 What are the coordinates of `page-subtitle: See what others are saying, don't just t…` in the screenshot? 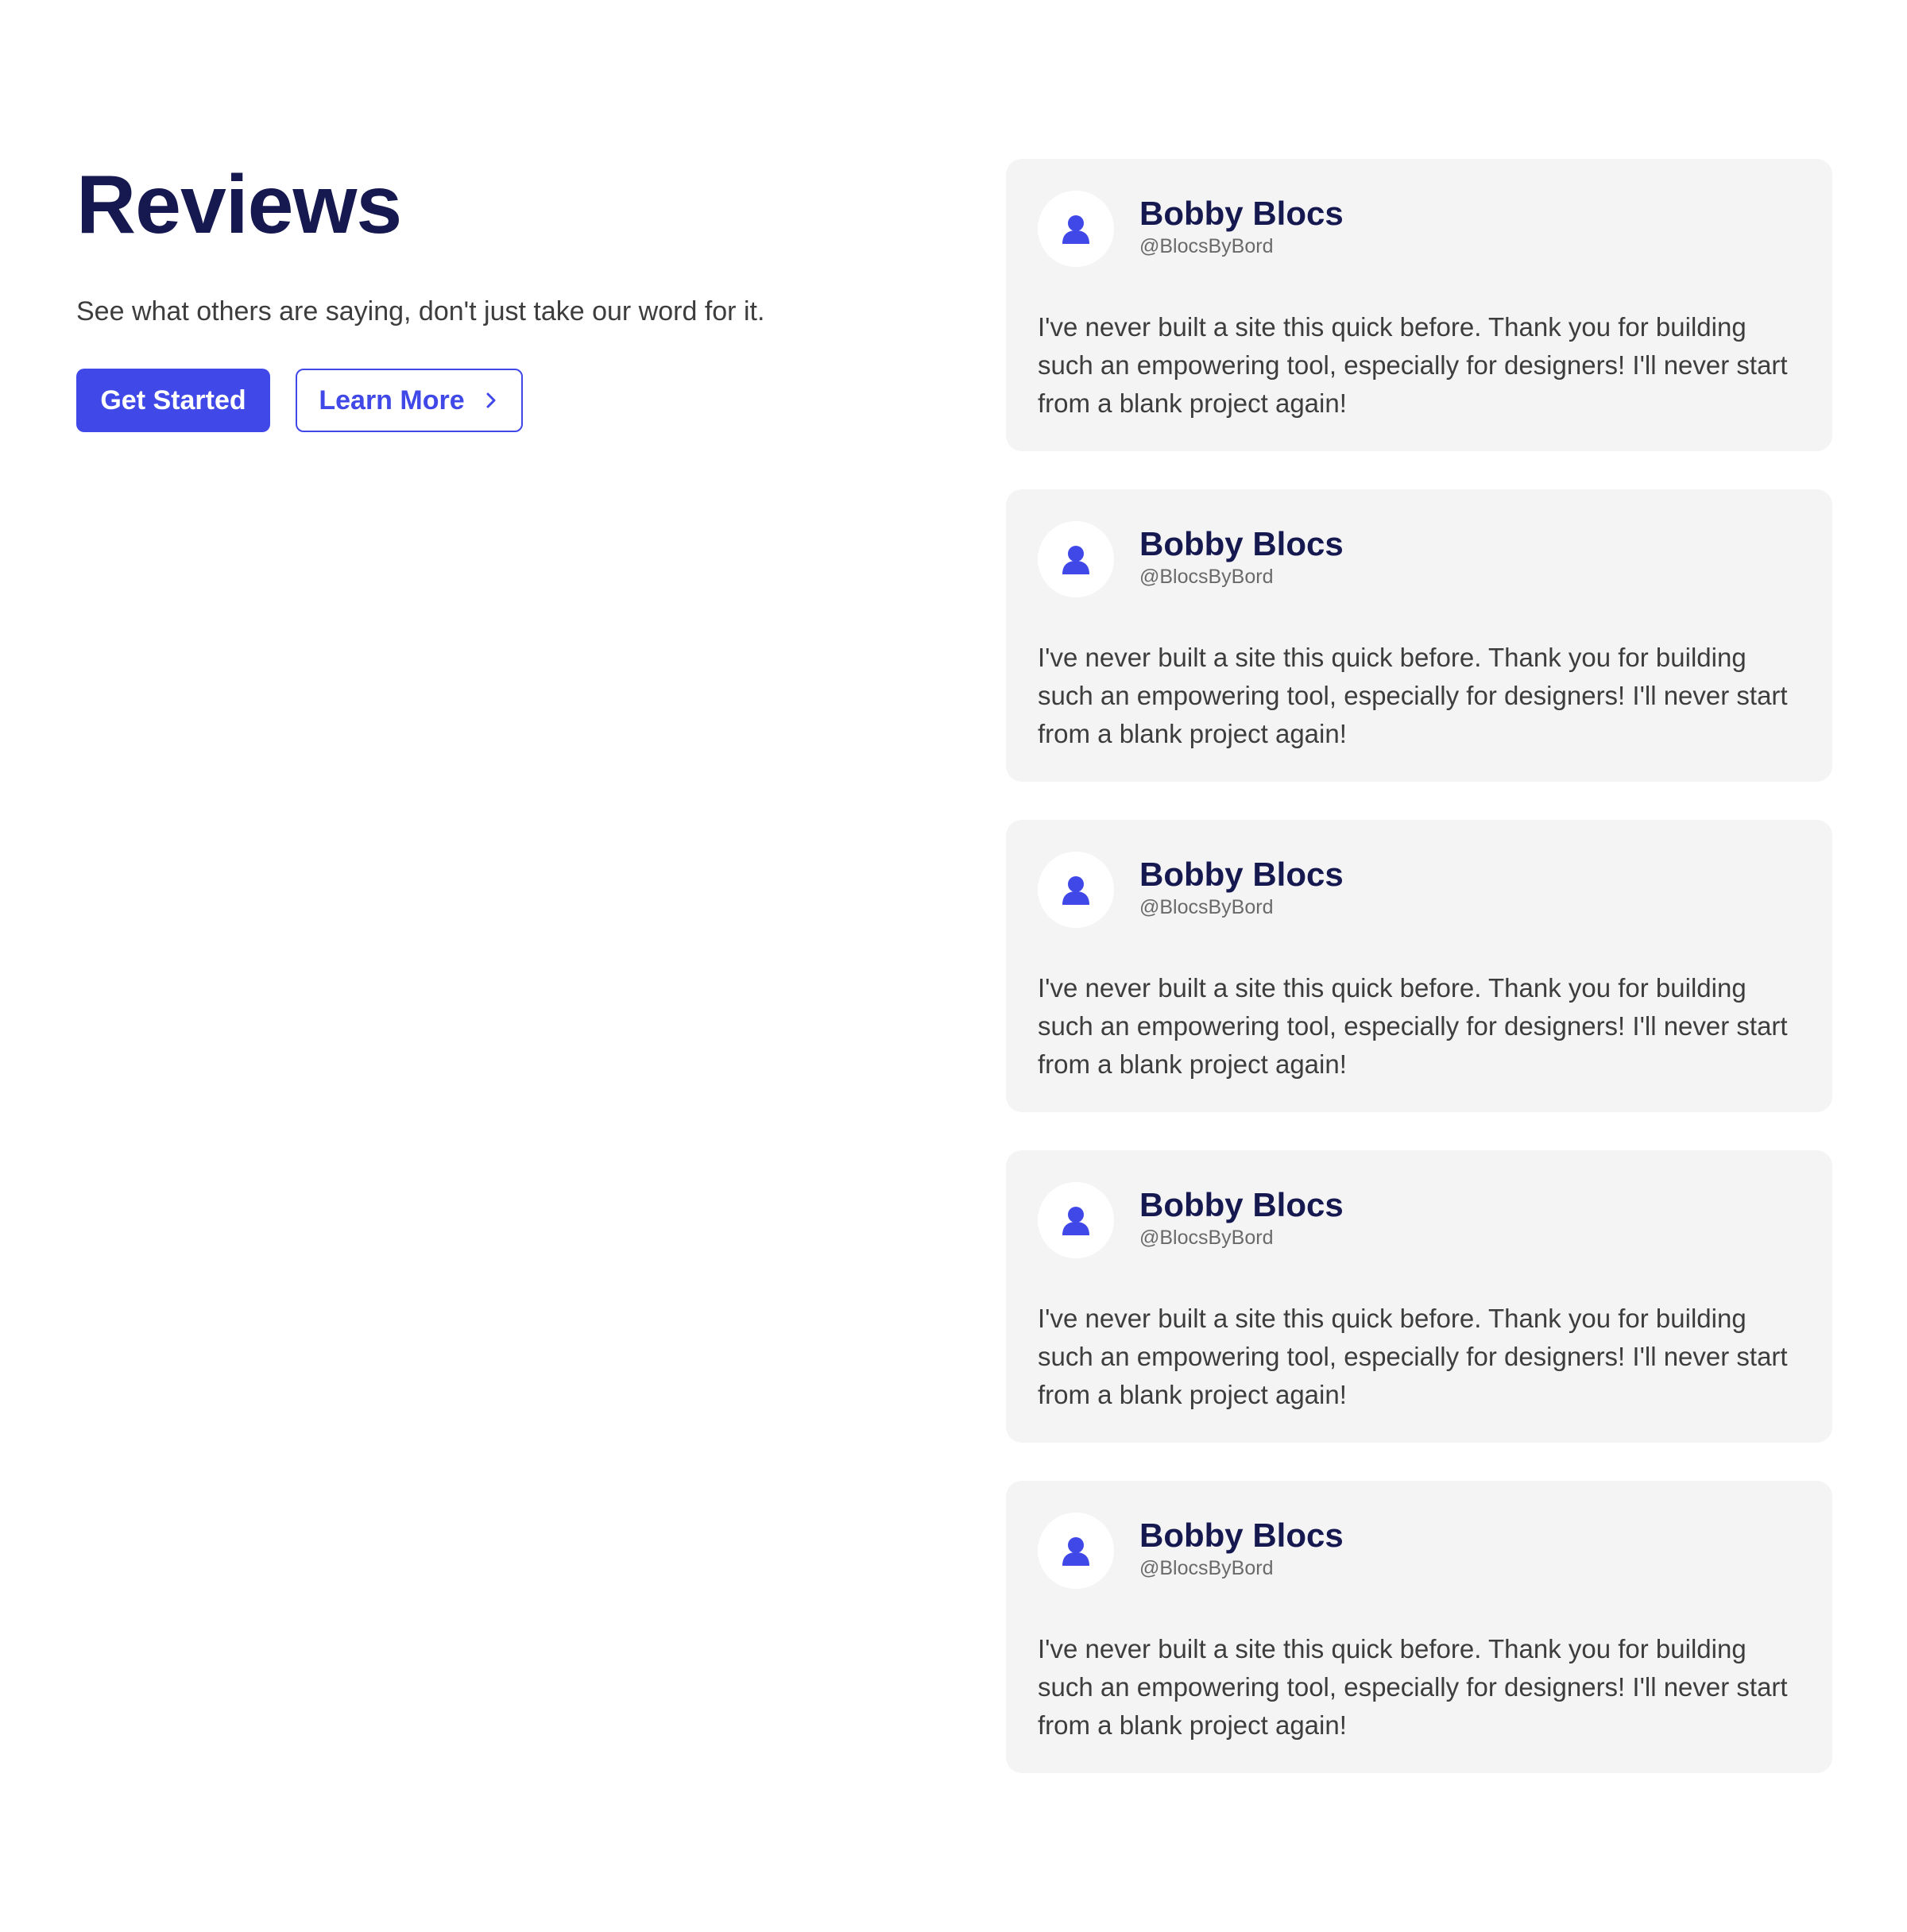 It's located at (420, 311).